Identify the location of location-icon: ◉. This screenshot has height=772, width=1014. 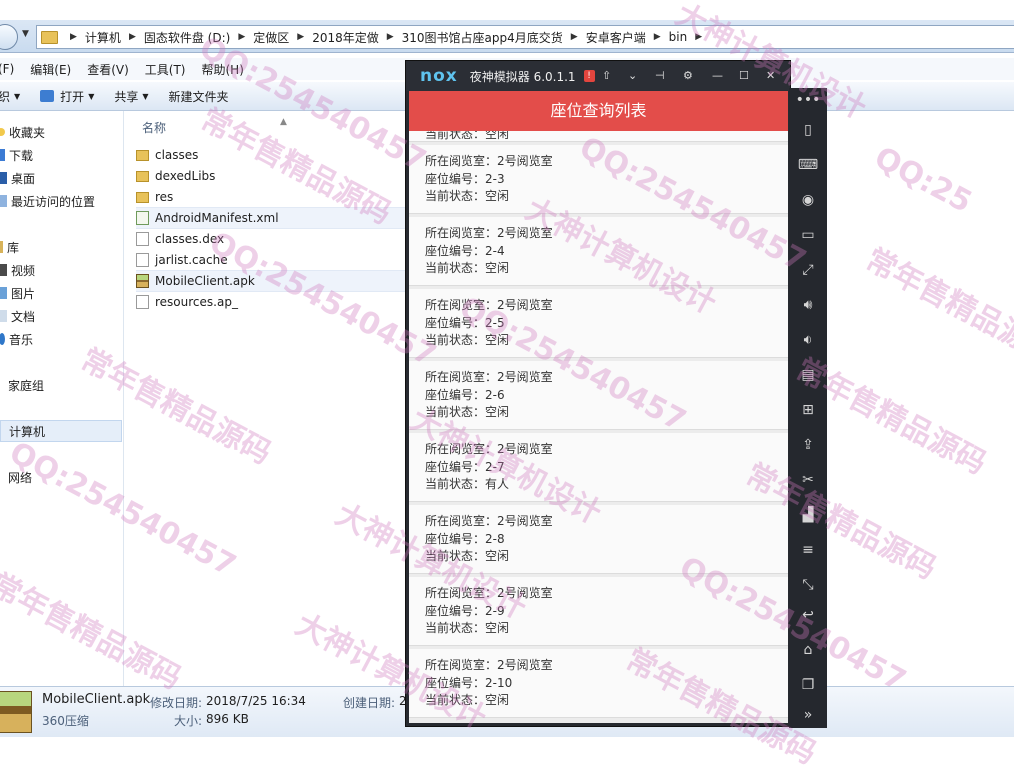
(808, 200).